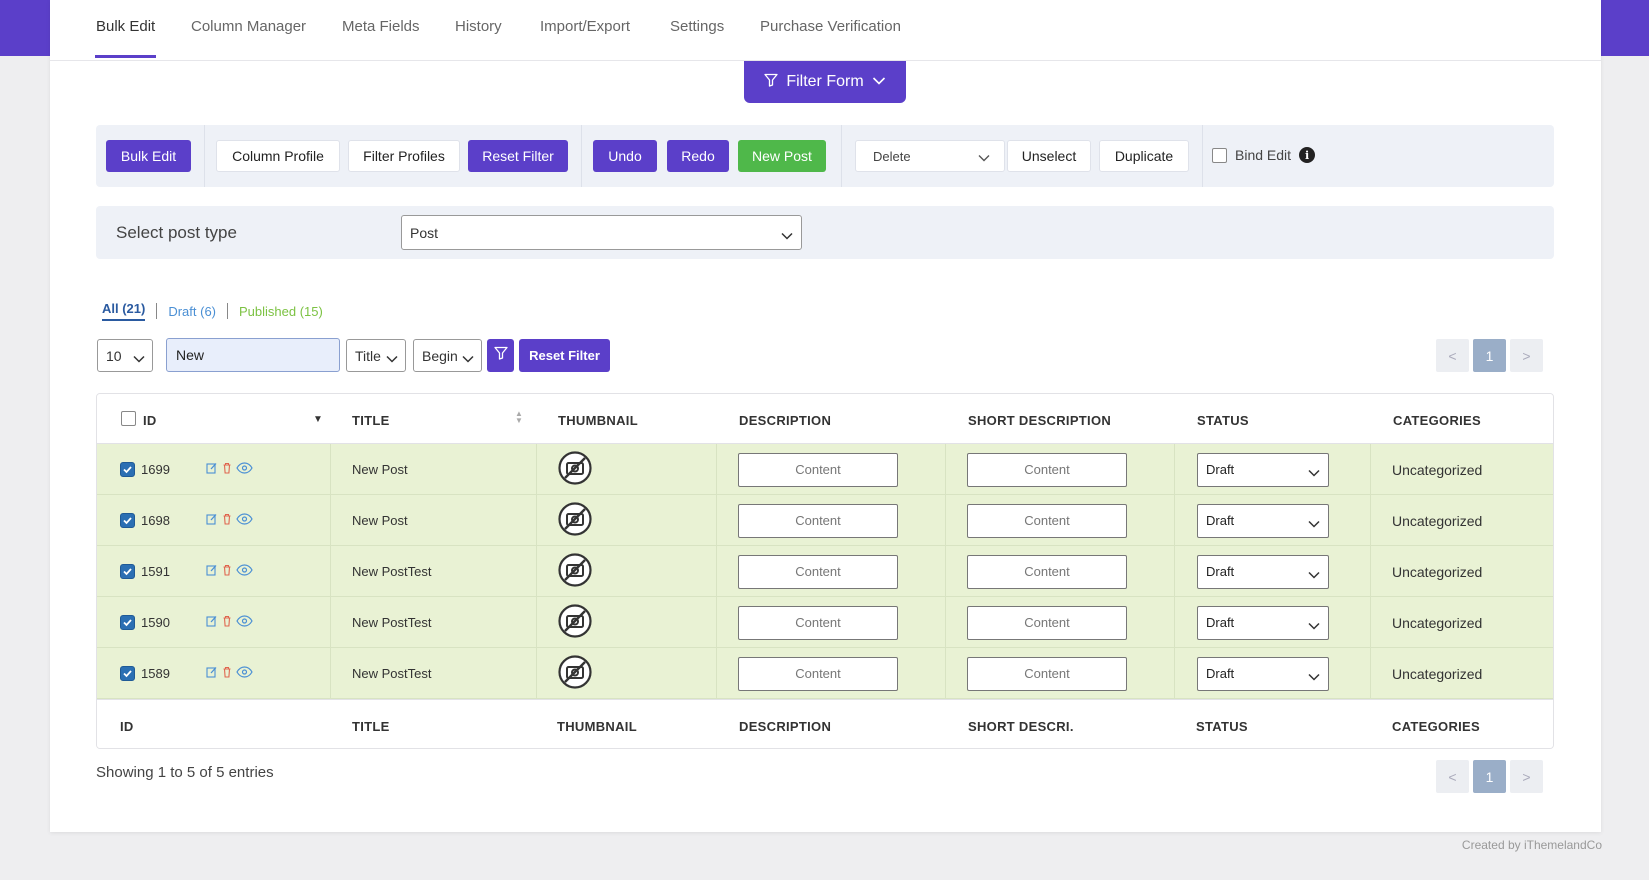  What do you see at coordinates (930, 156) in the screenshot?
I see `delete-select: Delete` at bounding box center [930, 156].